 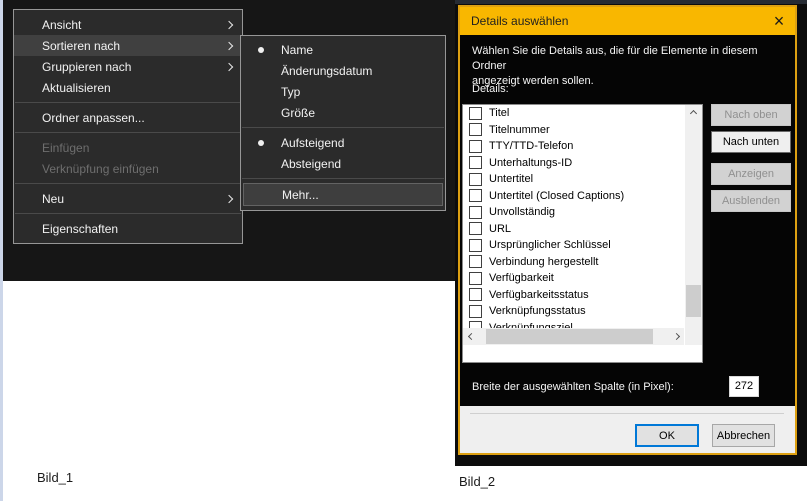 What do you see at coordinates (693, 336) in the screenshot?
I see `scrollbar-corner` at bounding box center [693, 336].